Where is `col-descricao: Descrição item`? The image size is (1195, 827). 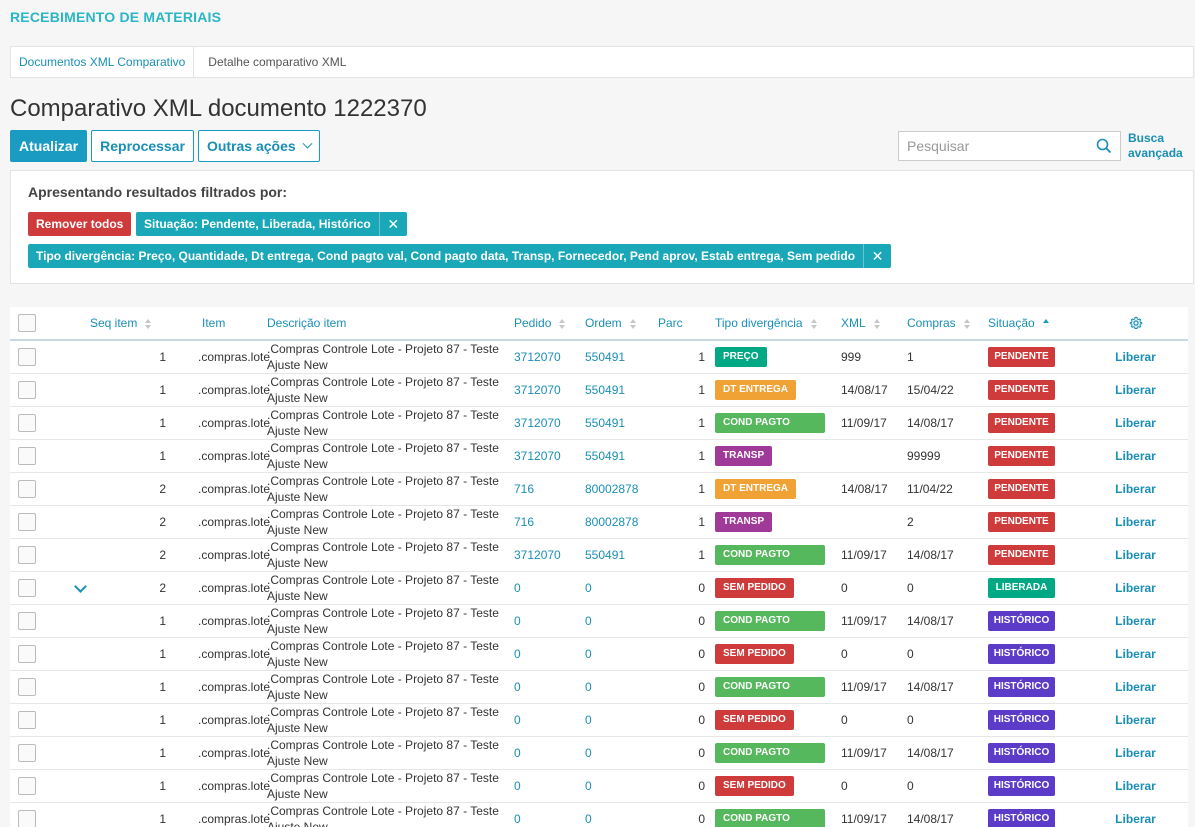 col-descricao: Descrição item is located at coordinates (390, 324).